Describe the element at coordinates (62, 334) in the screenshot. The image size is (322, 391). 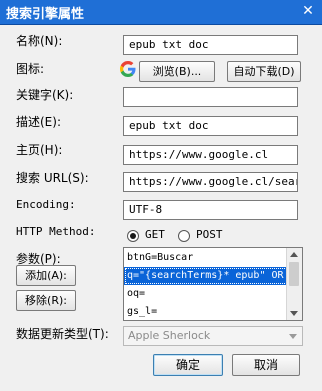
I see `update-type-label: 数据更新类型(T):` at that location.